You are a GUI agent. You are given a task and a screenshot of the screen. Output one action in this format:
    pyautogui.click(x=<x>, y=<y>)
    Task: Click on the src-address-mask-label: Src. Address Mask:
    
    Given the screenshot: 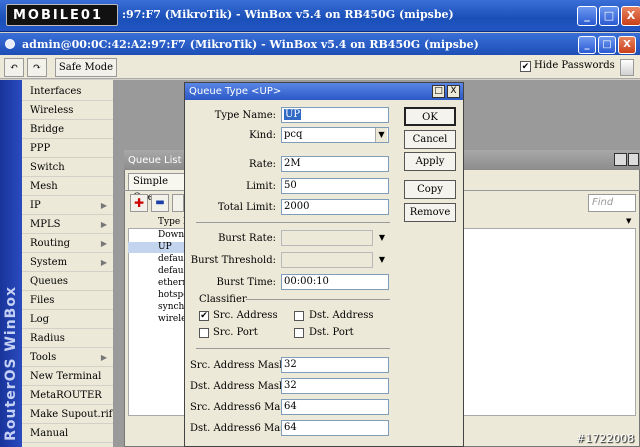 What is the action you would take?
    pyautogui.click(x=239, y=365)
    